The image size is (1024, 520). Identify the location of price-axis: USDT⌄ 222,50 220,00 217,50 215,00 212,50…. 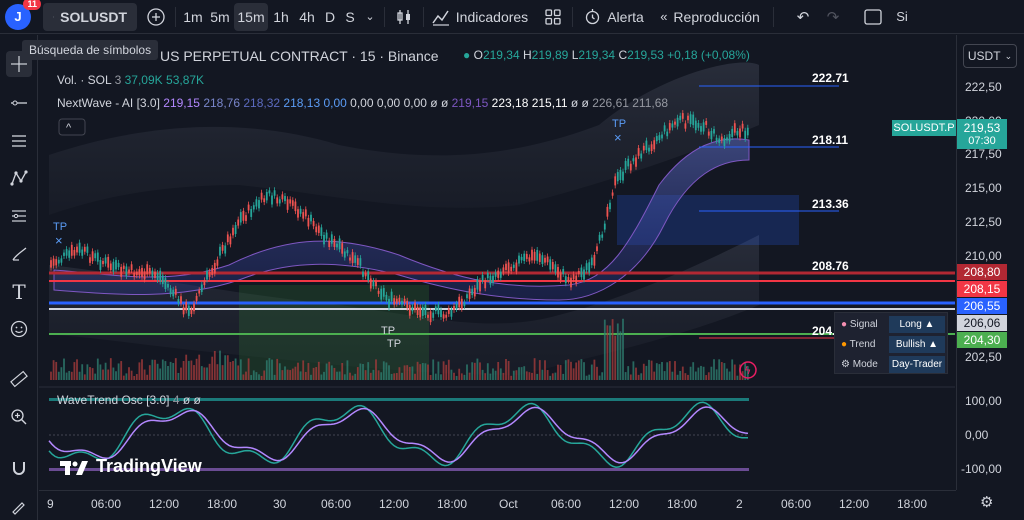
(990, 262).